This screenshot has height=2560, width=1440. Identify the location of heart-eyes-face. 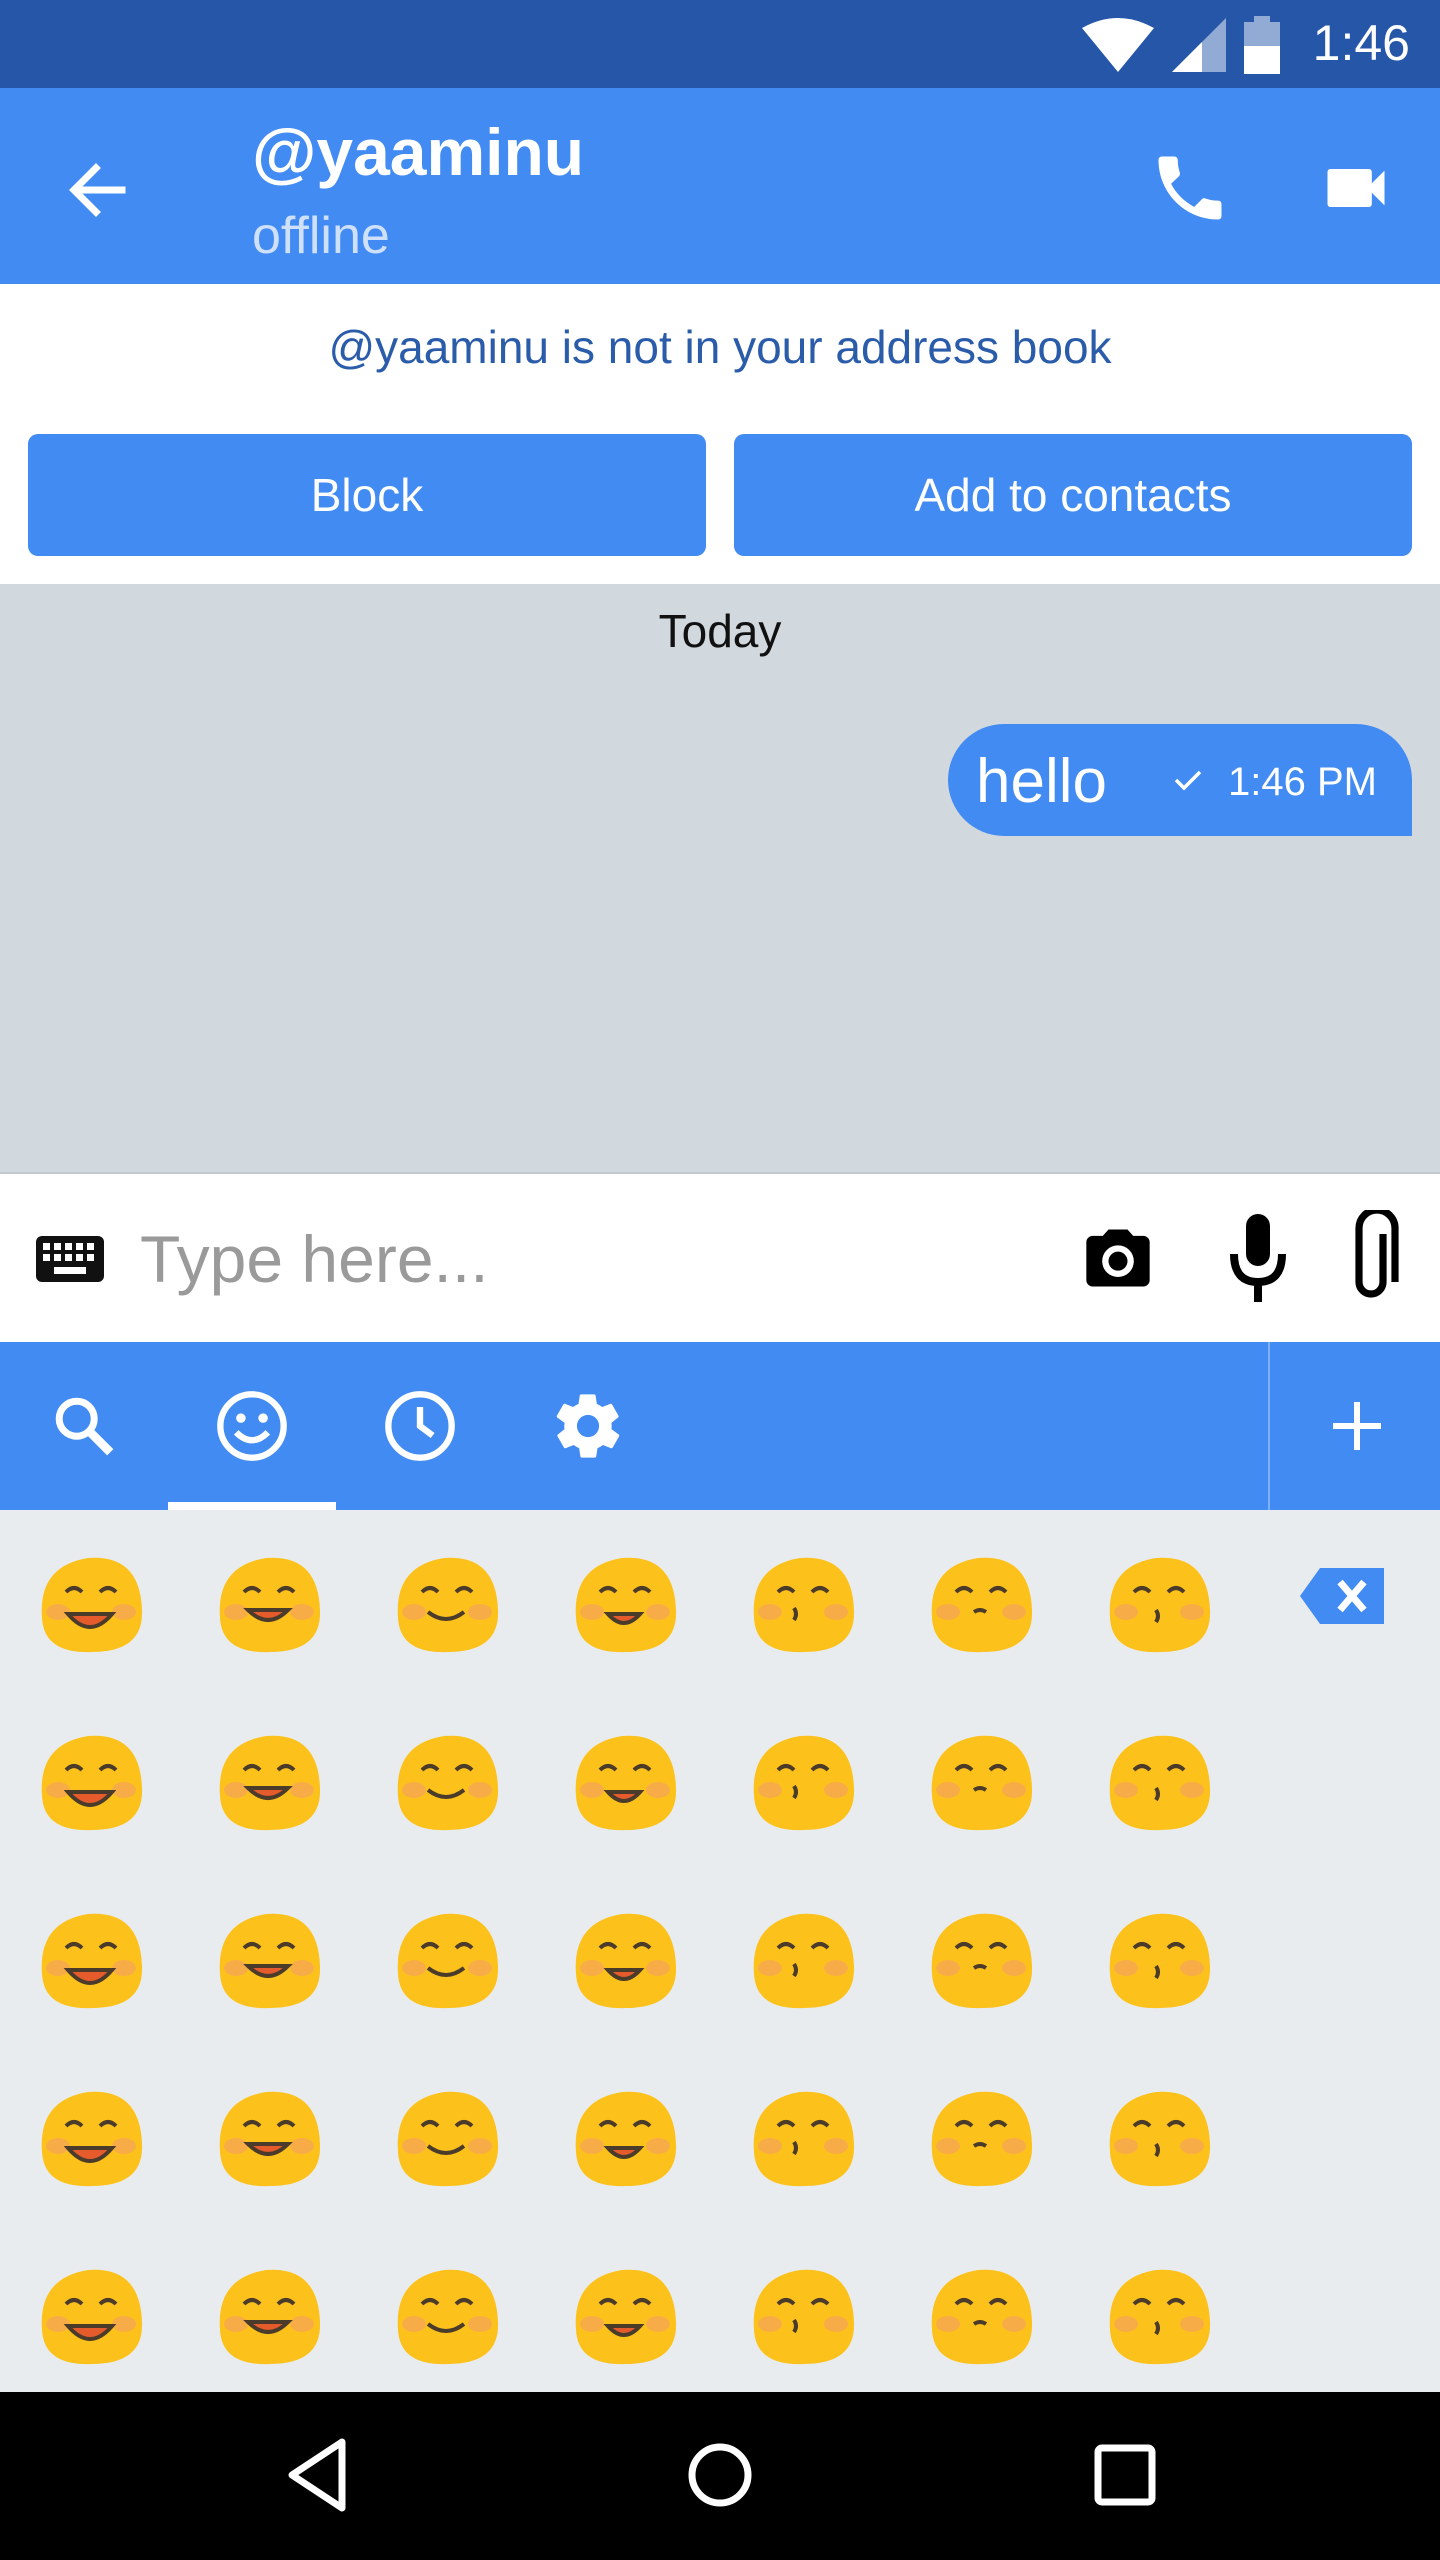
(624, 1603).